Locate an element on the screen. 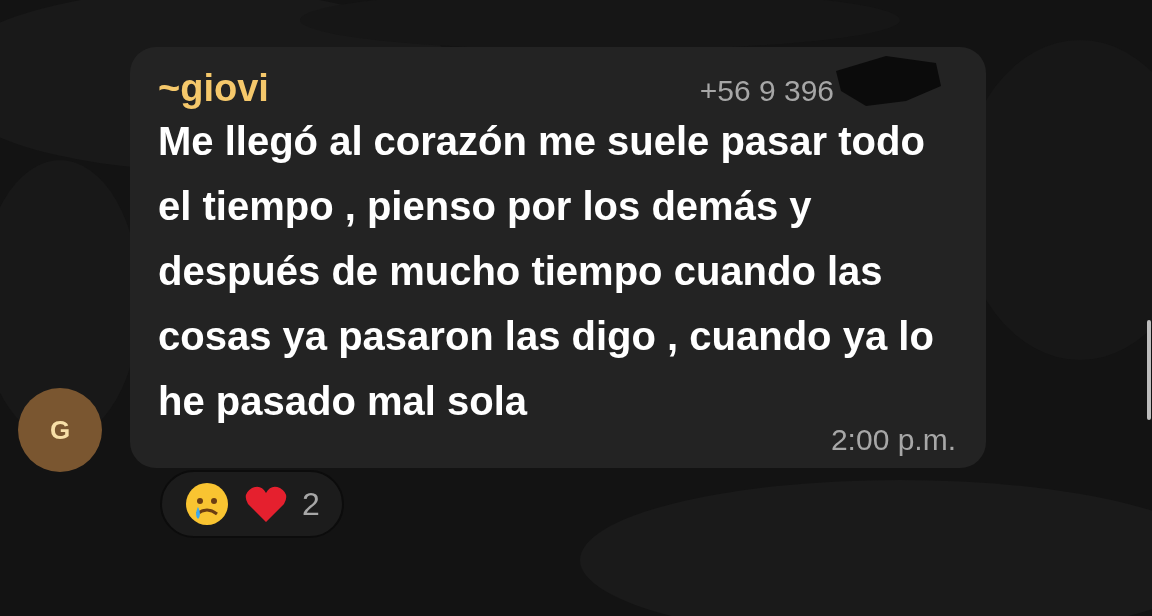  avatar-initial: G is located at coordinates (60, 430).